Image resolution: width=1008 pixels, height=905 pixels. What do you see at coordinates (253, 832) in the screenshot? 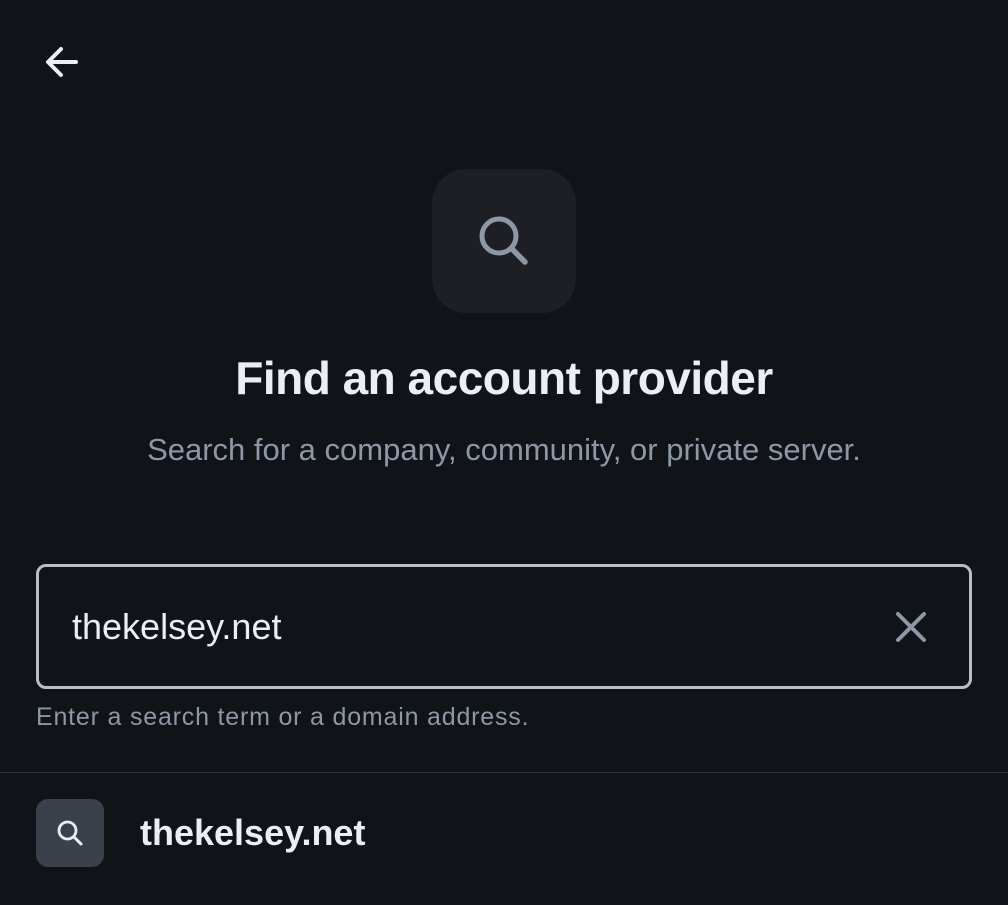
I see `result-label: thekelsey.net` at bounding box center [253, 832].